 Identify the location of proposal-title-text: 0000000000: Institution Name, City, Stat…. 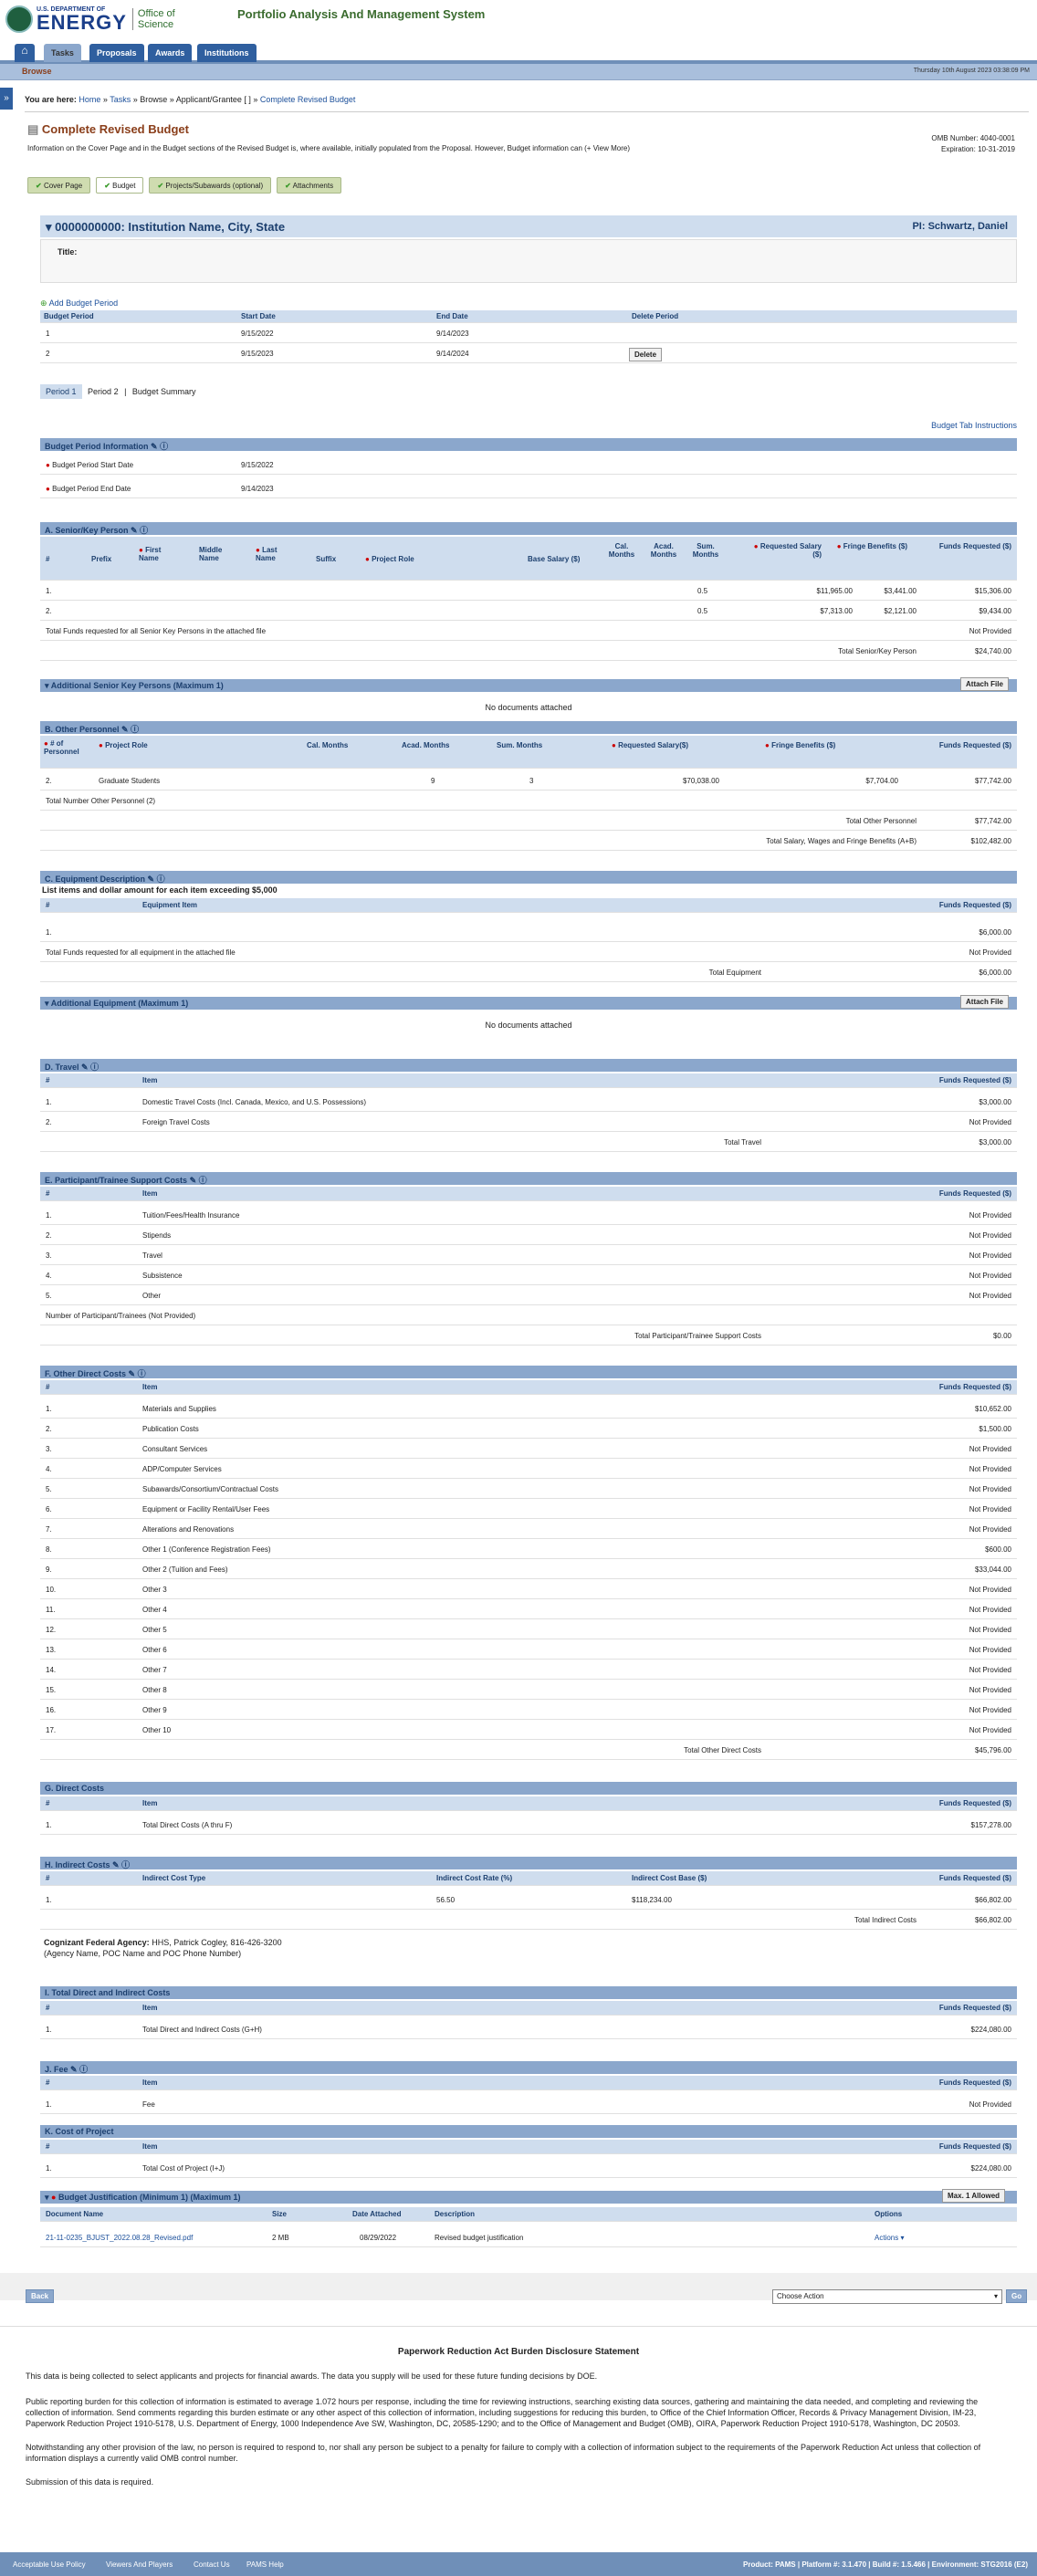
(170, 227).